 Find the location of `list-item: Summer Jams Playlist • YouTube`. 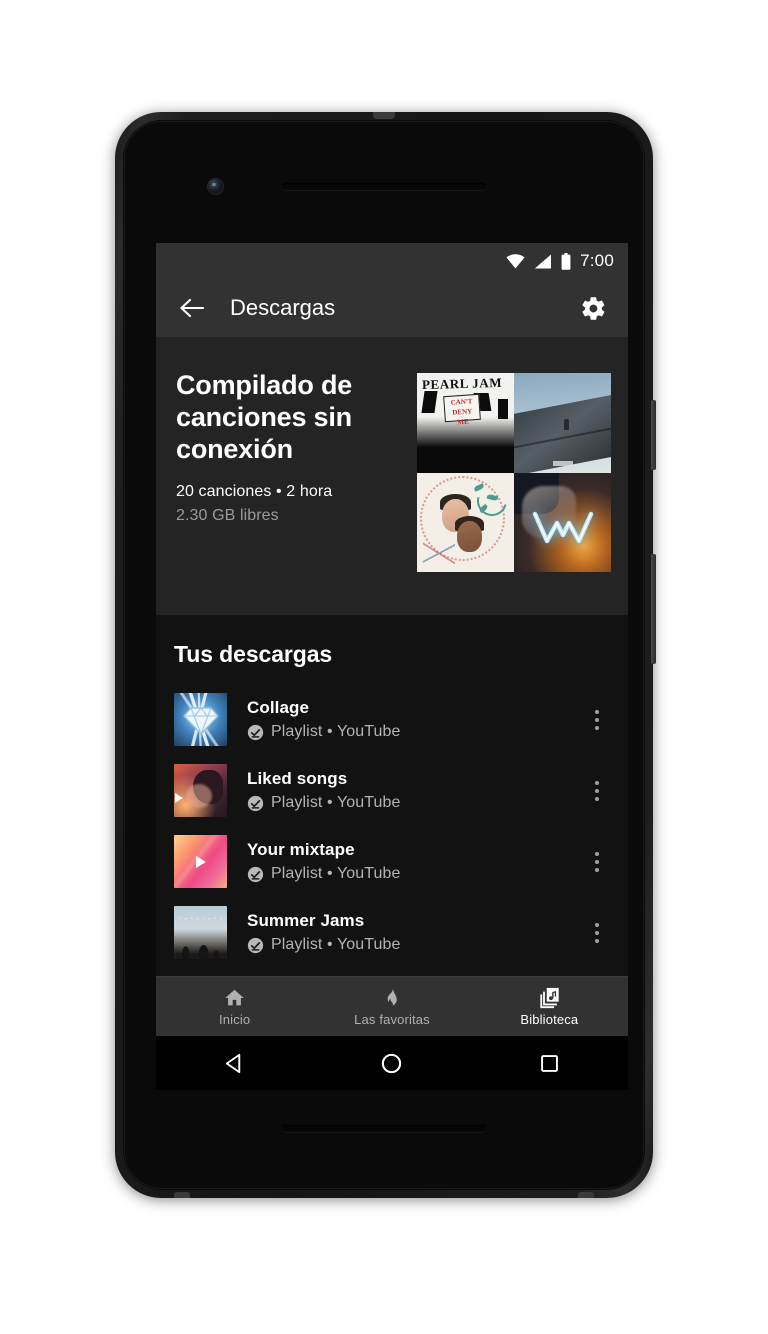

list-item: Summer Jams Playlist • YouTube is located at coordinates (392, 932).